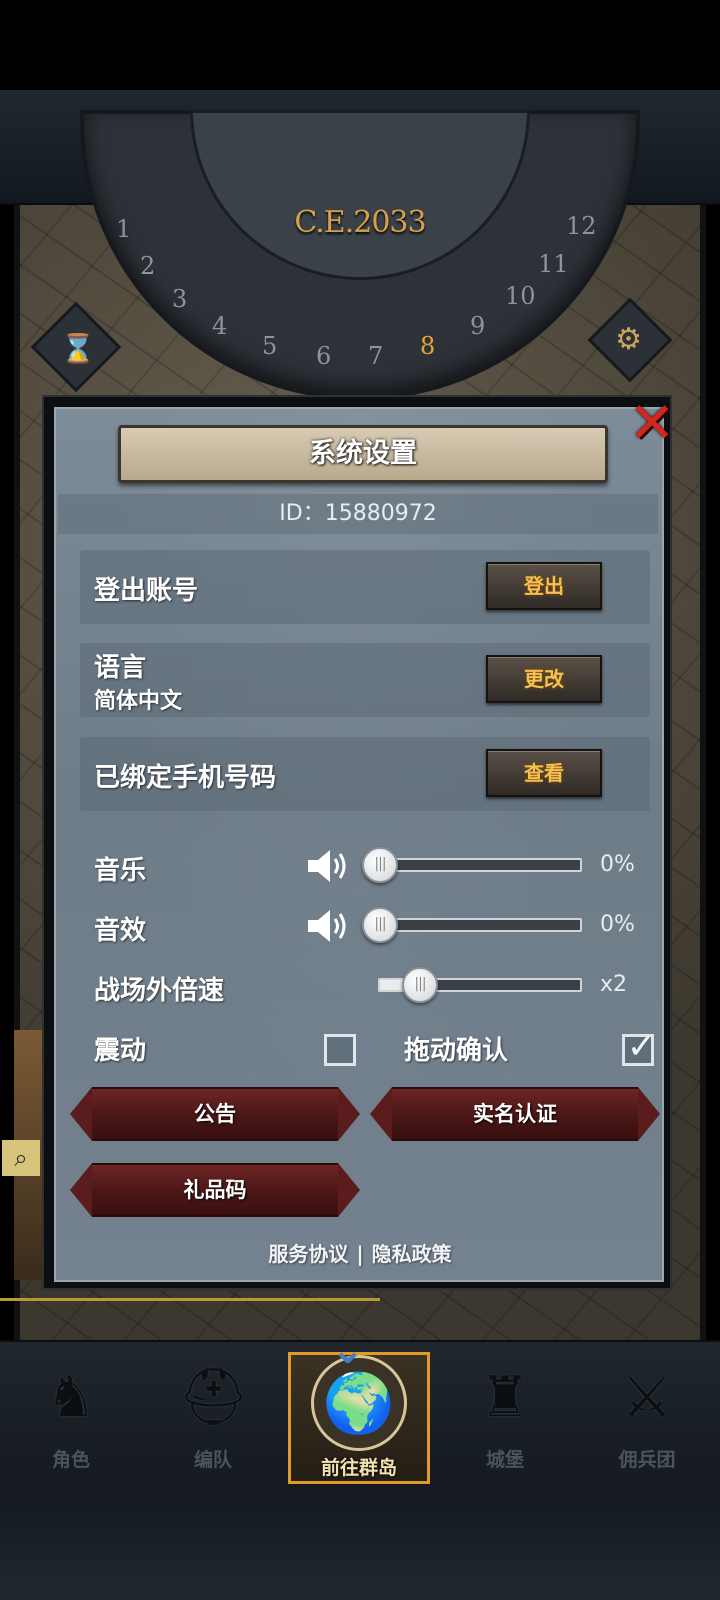 The width and height of the screenshot is (720, 1600). I want to click on logout-button: 登出, so click(544, 586).